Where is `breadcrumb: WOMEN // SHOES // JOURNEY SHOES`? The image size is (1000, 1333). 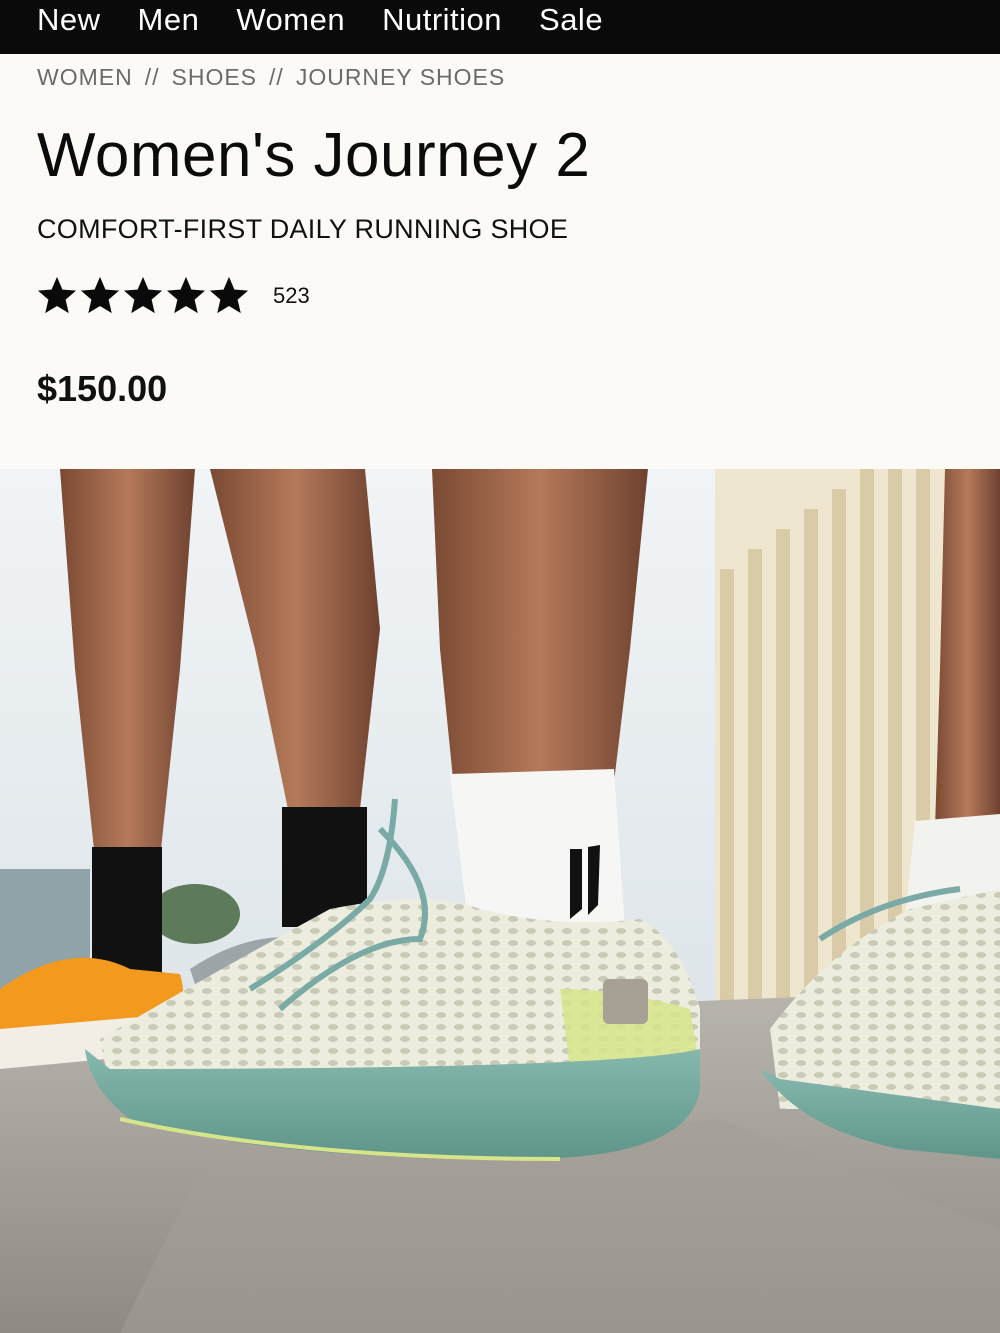
breadcrumb: WOMEN // SHOES // JOURNEY SHOES is located at coordinates (271, 77).